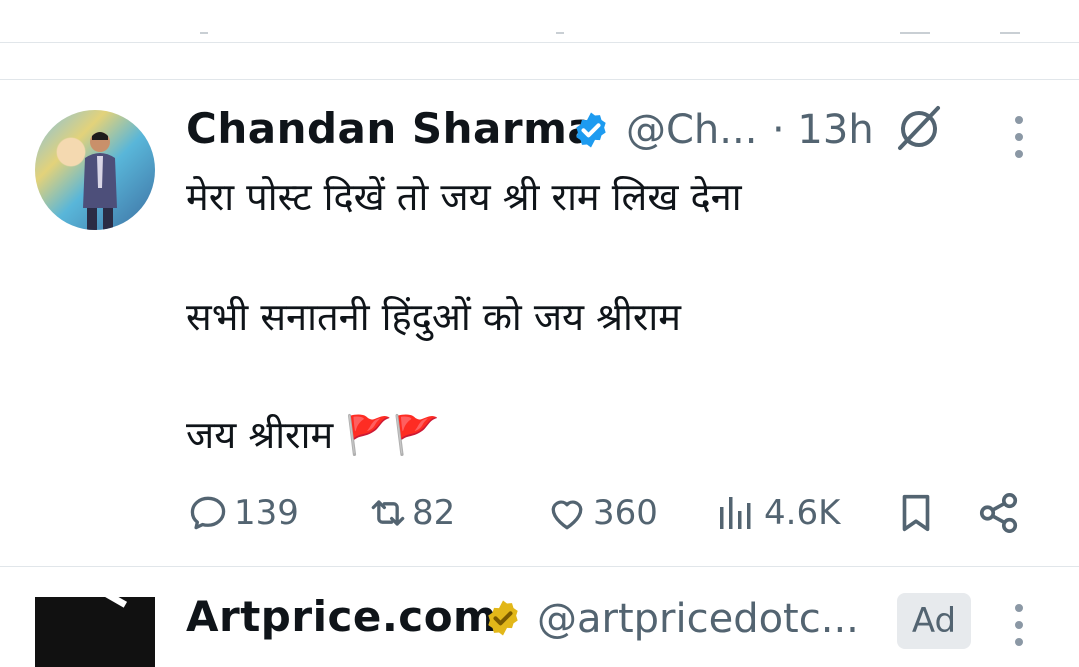  I want to click on repost-icon, so click(388, 513).